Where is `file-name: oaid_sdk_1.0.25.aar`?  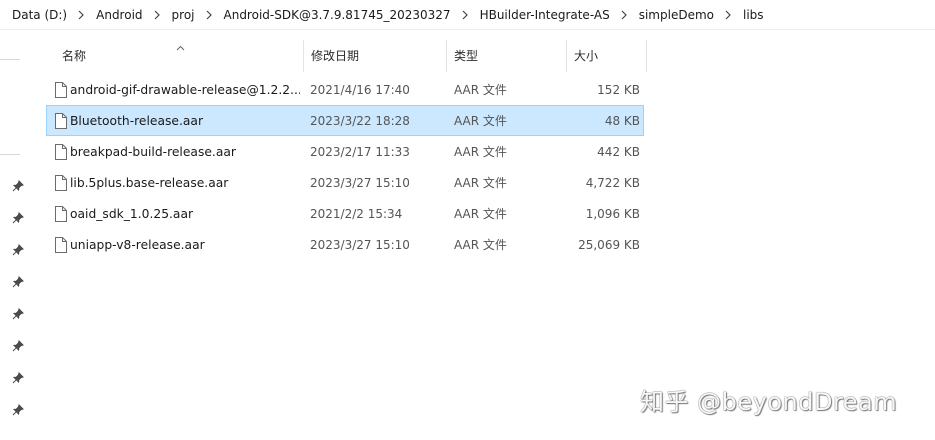
file-name: oaid_sdk_1.0.25.aar is located at coordinates (132, 213).